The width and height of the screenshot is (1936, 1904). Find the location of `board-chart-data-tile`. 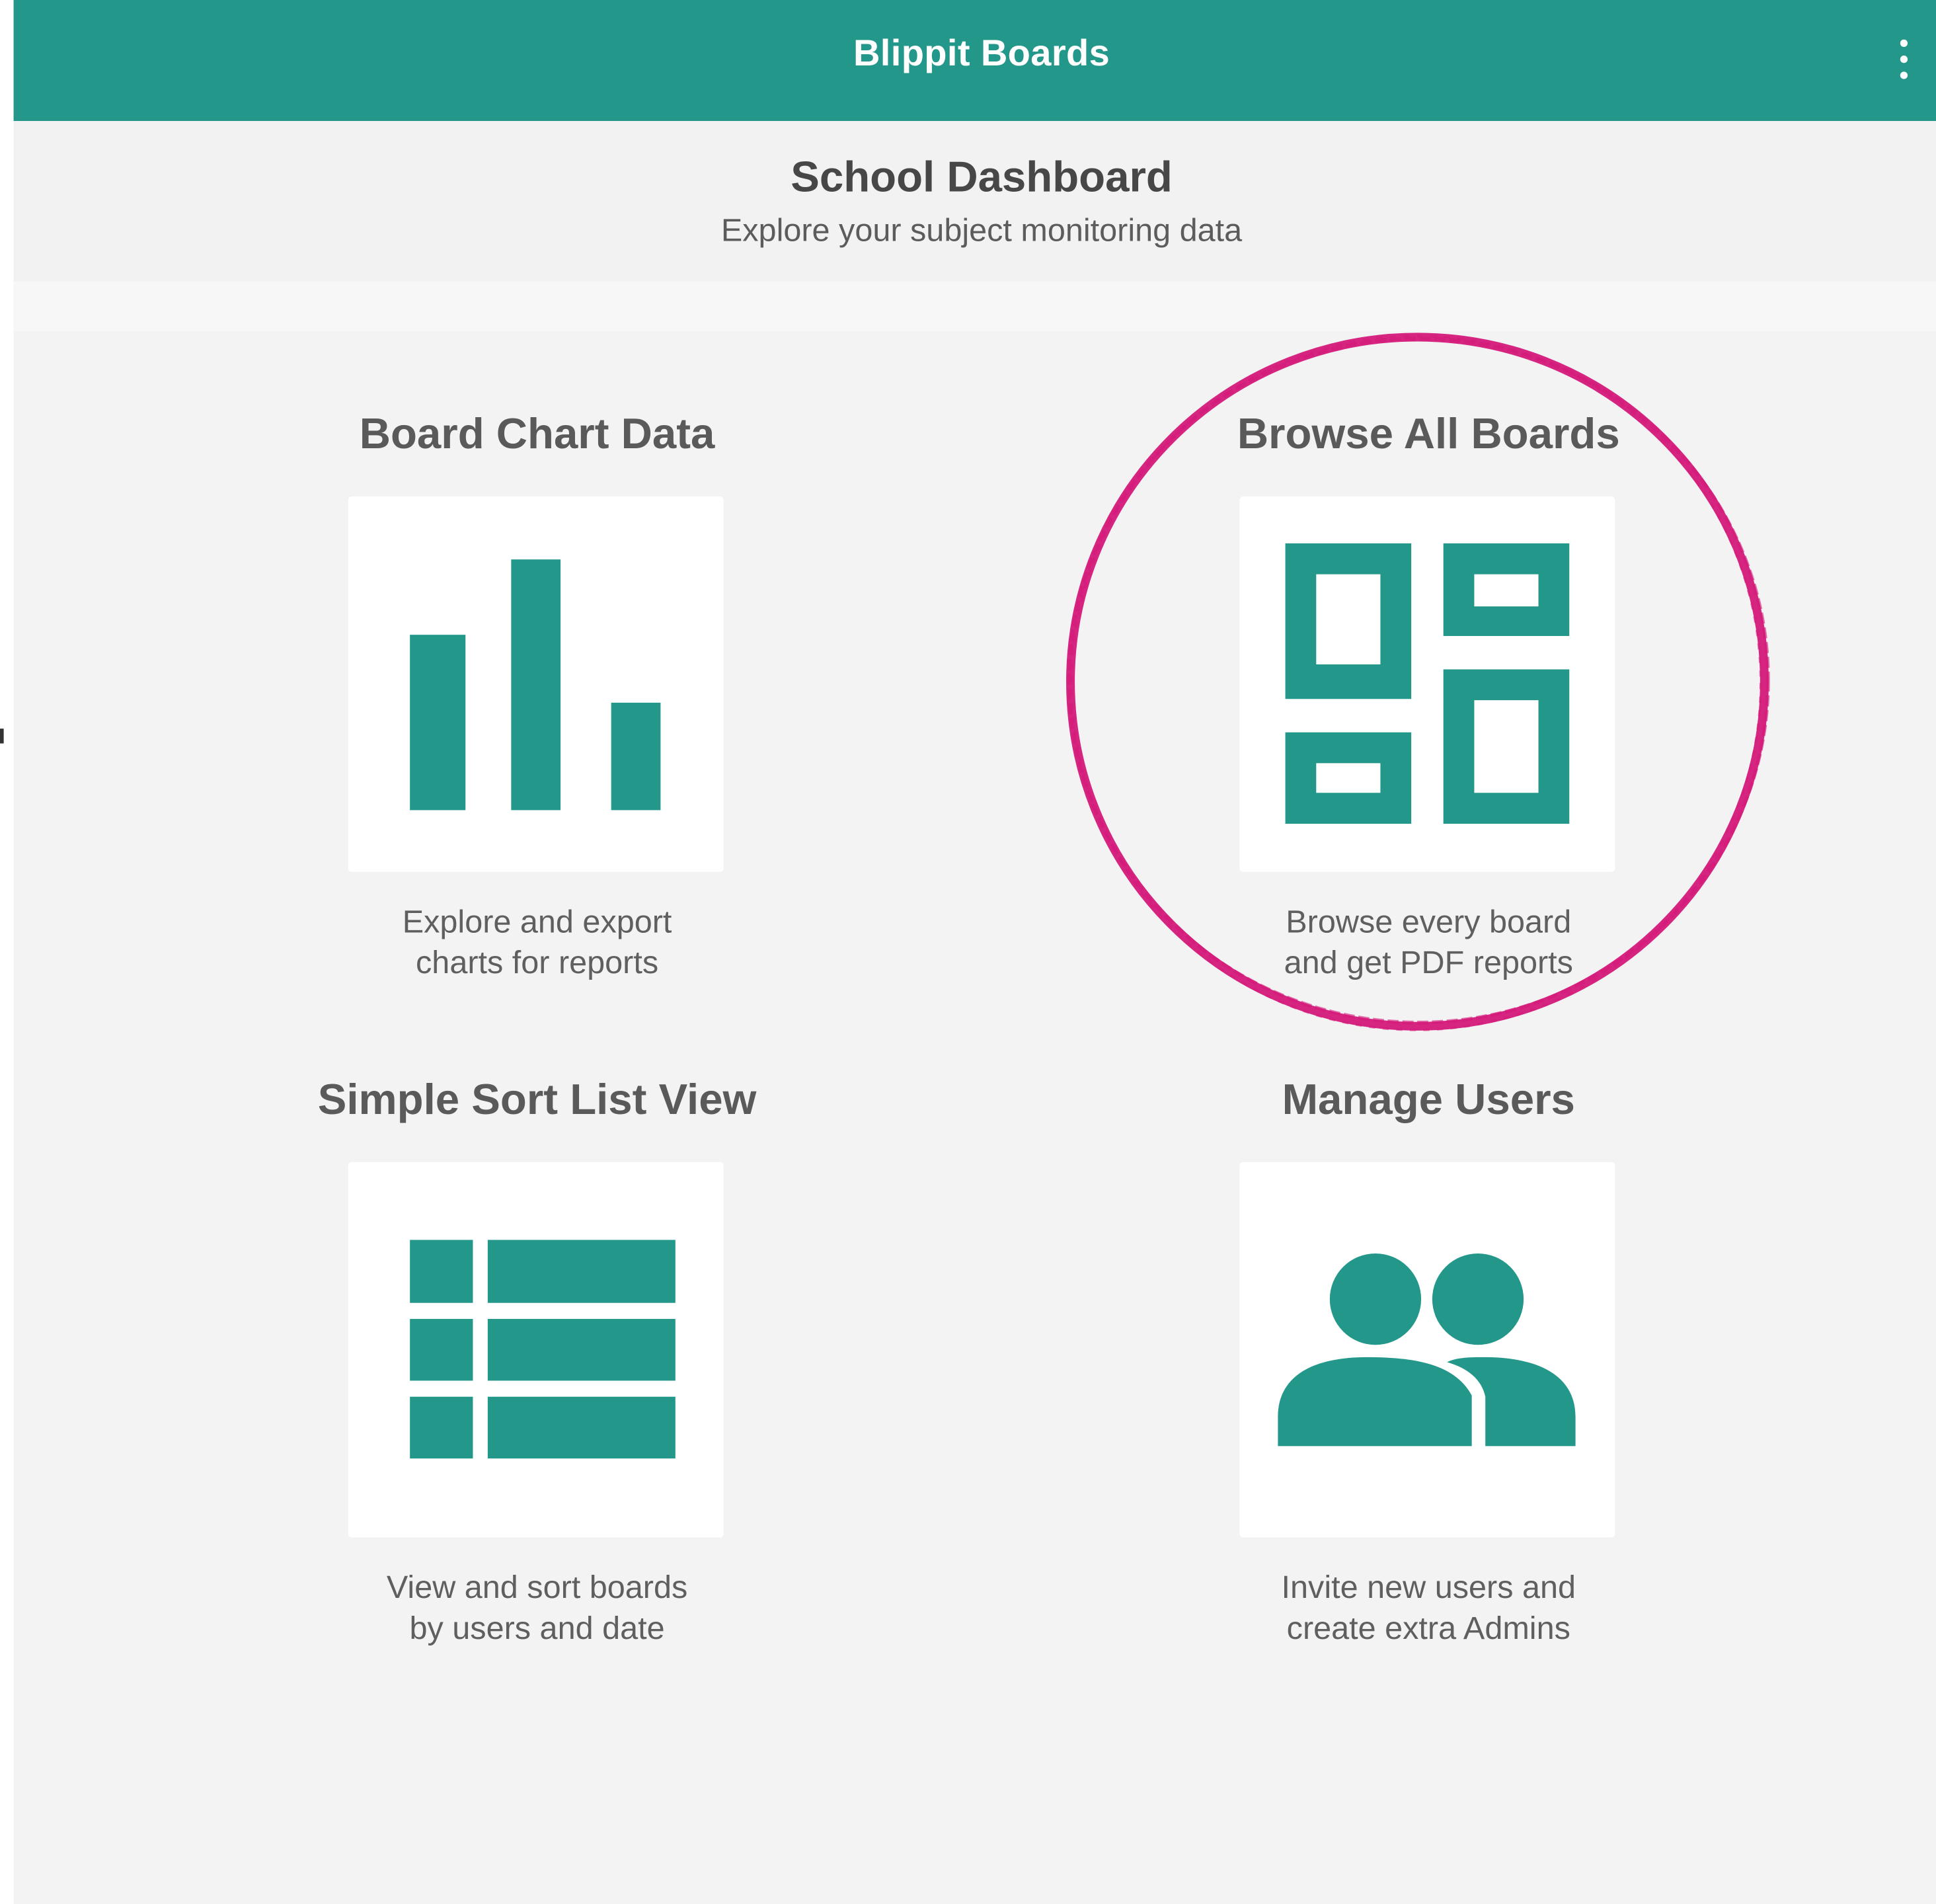

board-chart-data-tile is located at coordinates (536, 684).